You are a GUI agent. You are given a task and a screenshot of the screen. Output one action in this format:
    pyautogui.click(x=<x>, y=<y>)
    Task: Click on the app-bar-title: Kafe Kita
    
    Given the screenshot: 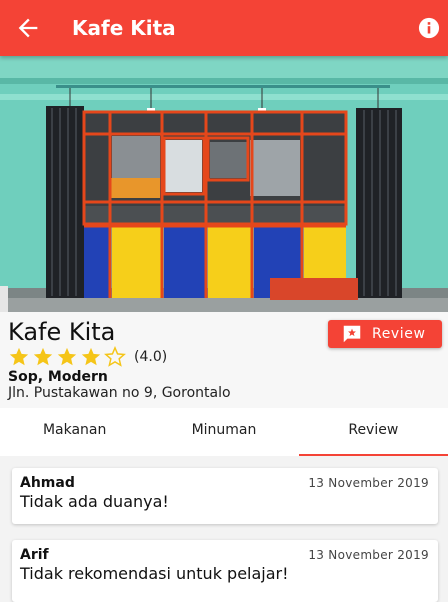 What is the action you would take?
    pyautogui.click(x=124, y=28)
    